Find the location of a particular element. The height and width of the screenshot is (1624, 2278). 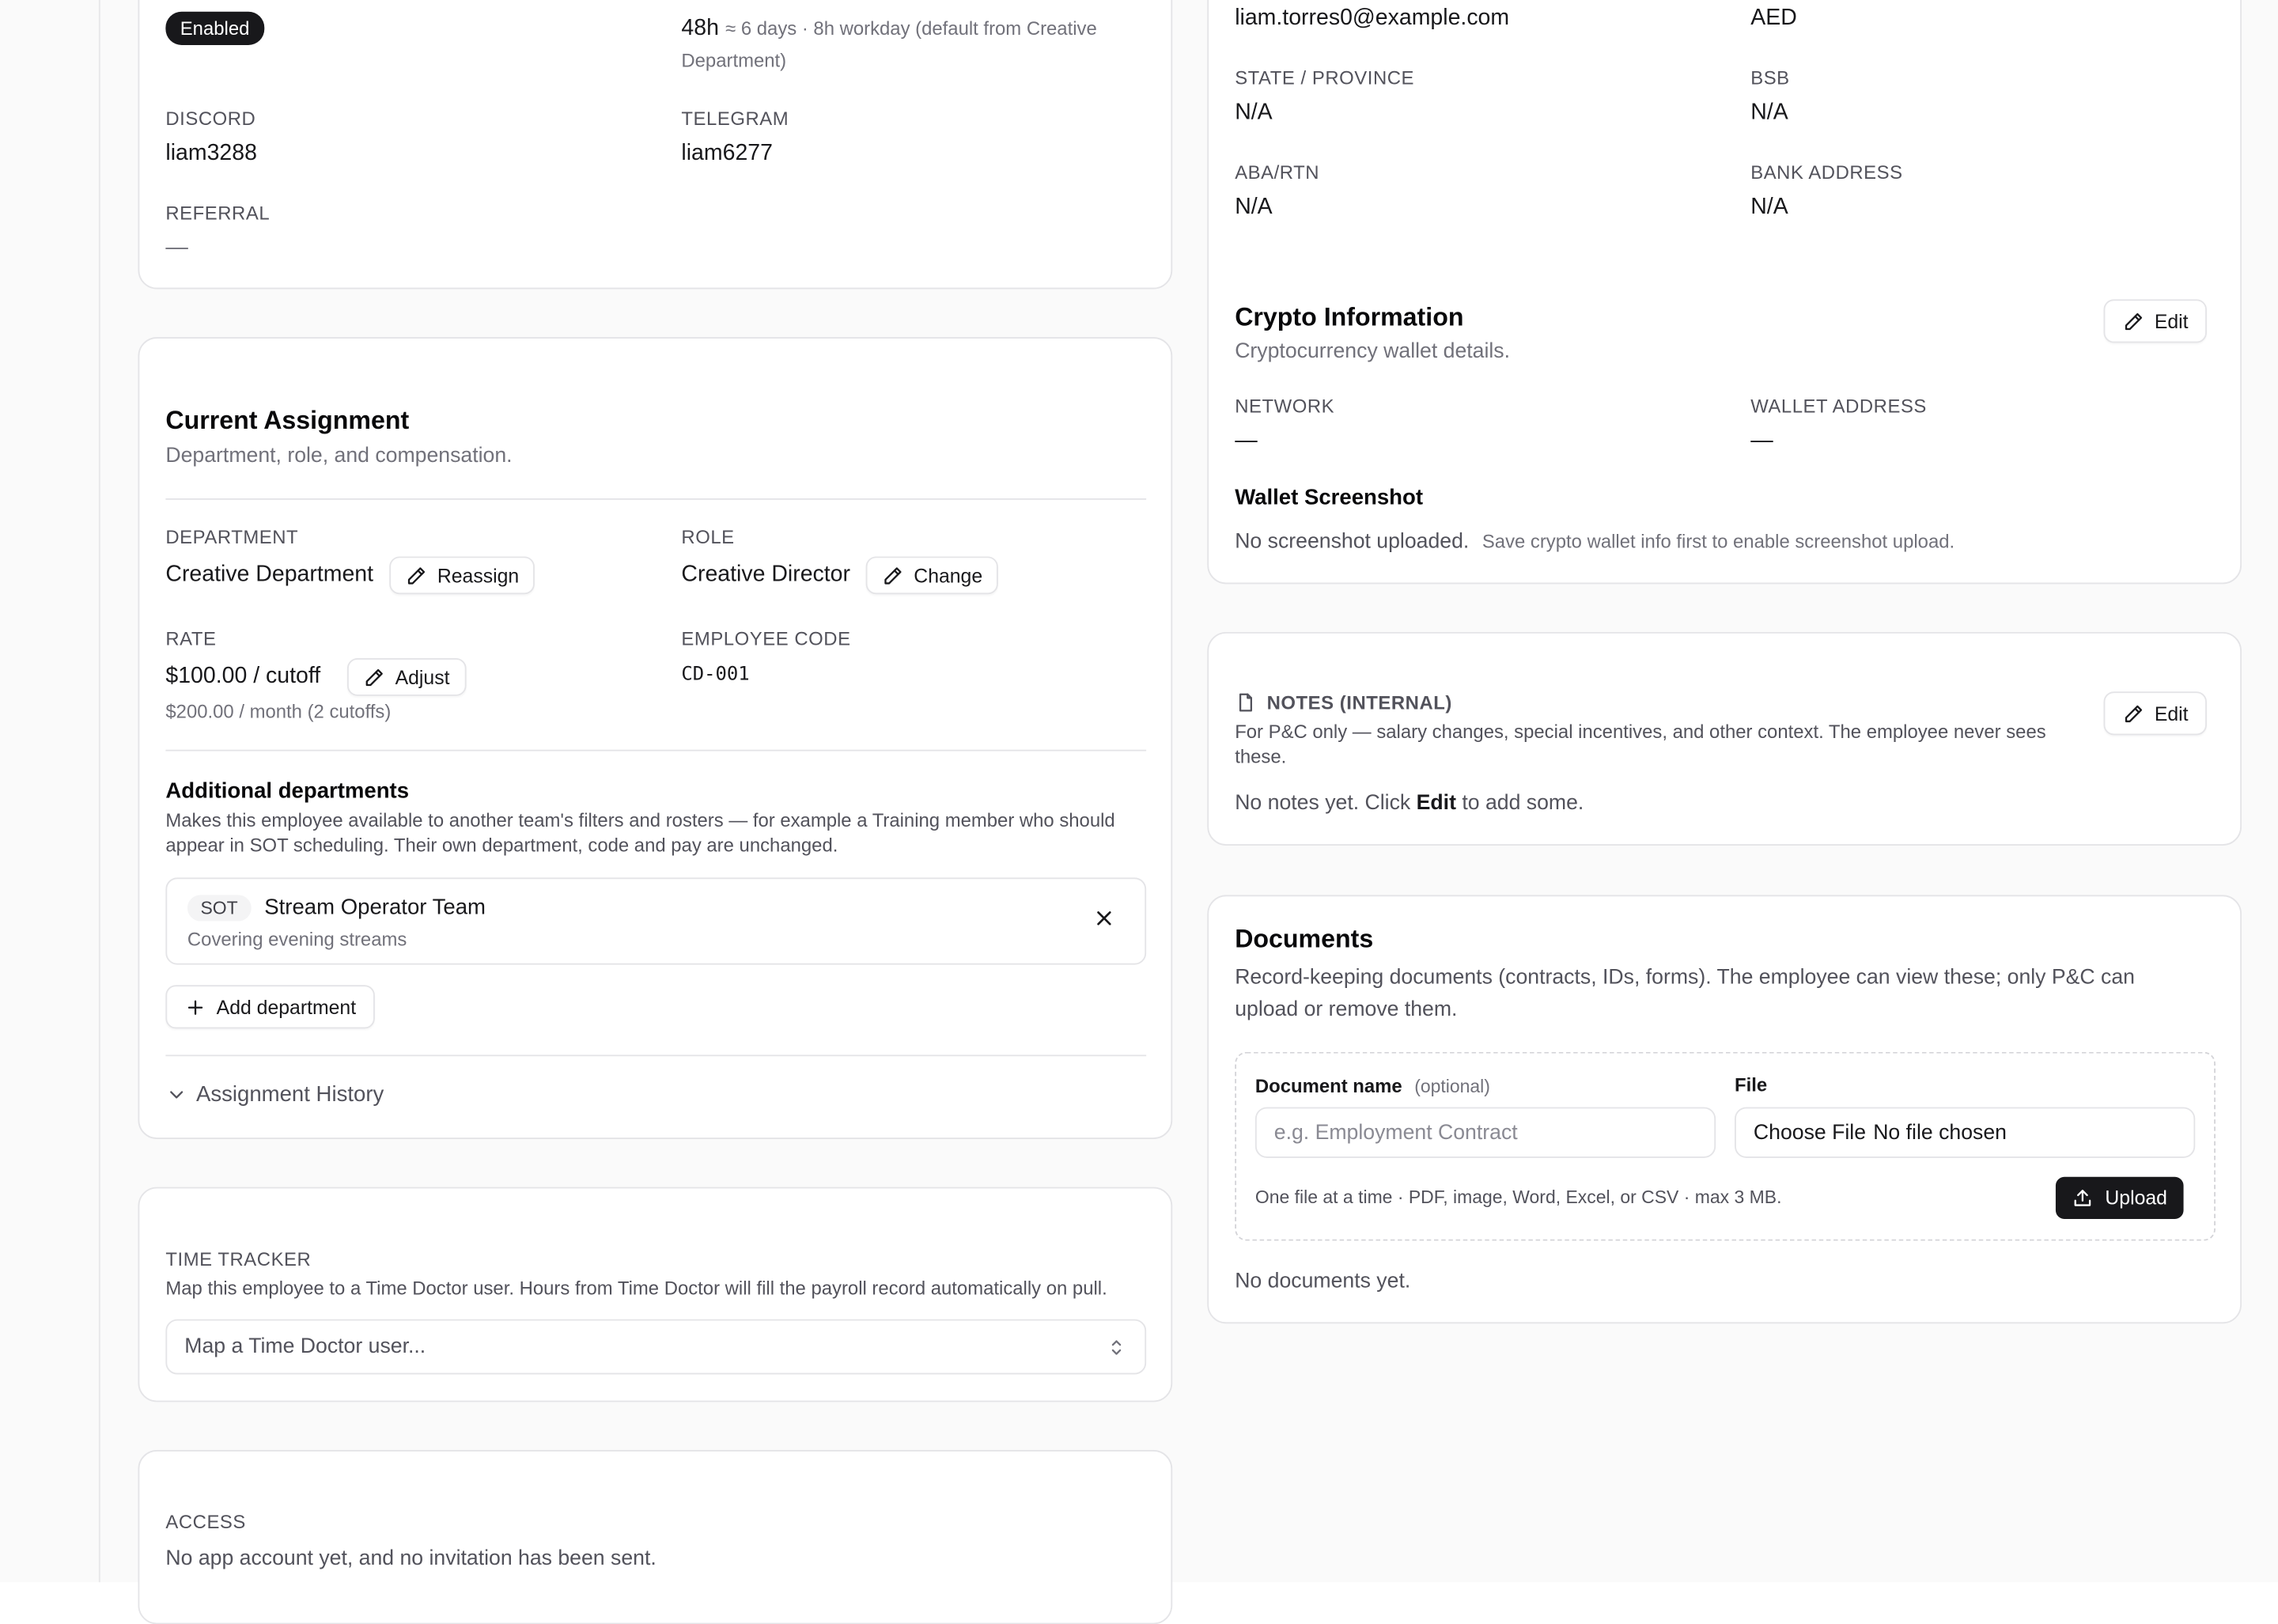

crypto-title: Crypto Information is located at coordinates (1349, 316).